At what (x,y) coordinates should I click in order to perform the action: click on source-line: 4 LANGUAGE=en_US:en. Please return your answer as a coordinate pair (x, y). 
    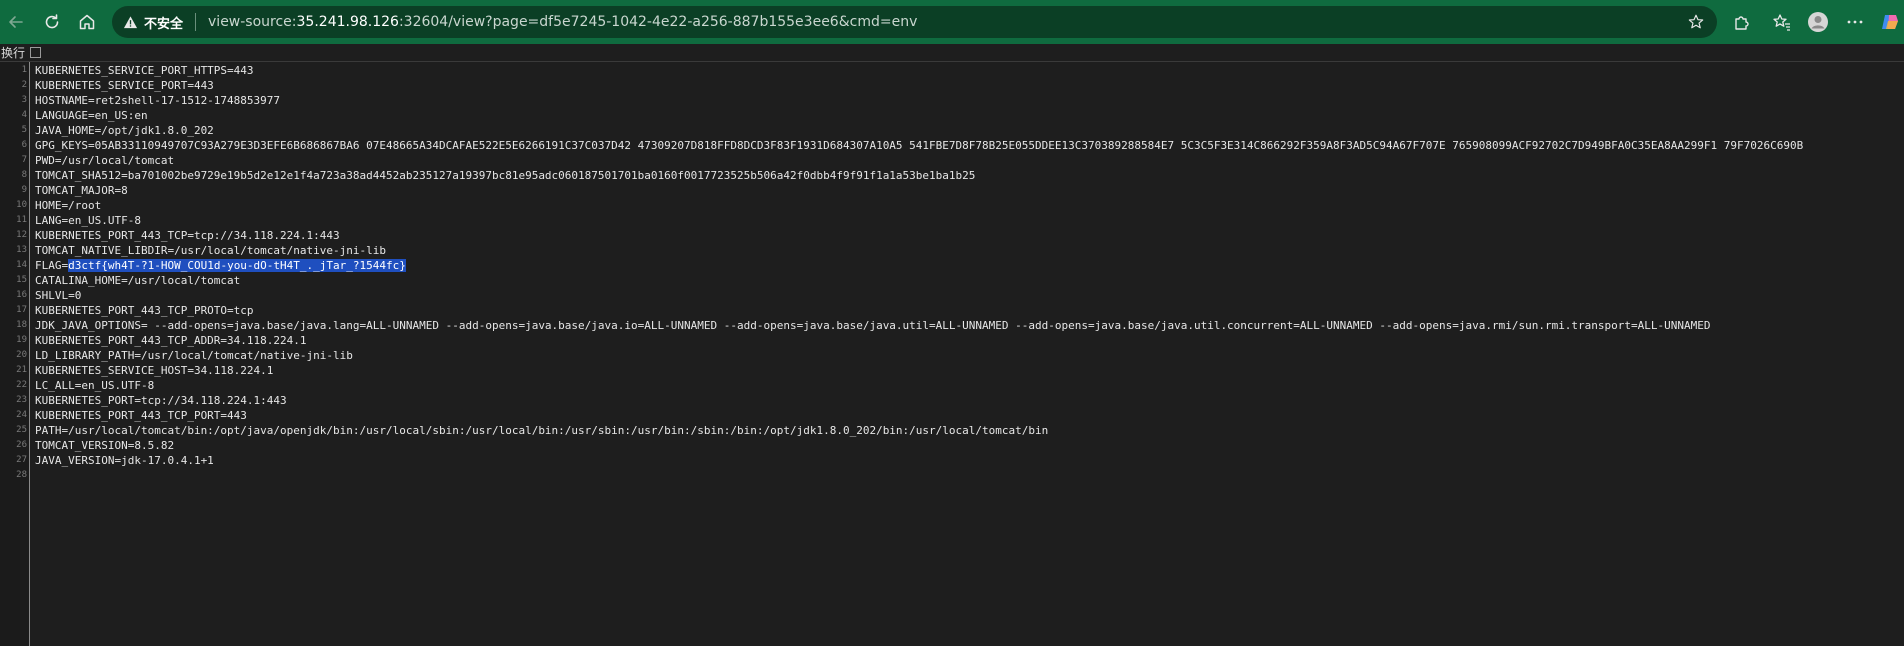
    Looking at the image, I should click on (952, 115).